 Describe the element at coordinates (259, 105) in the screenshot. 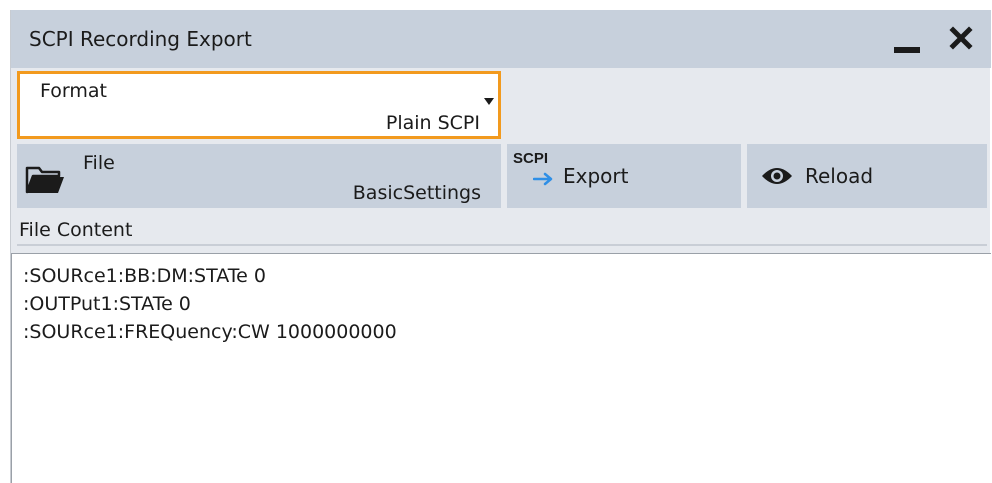

I see `format-select: Format Plain SCPI` at that location.